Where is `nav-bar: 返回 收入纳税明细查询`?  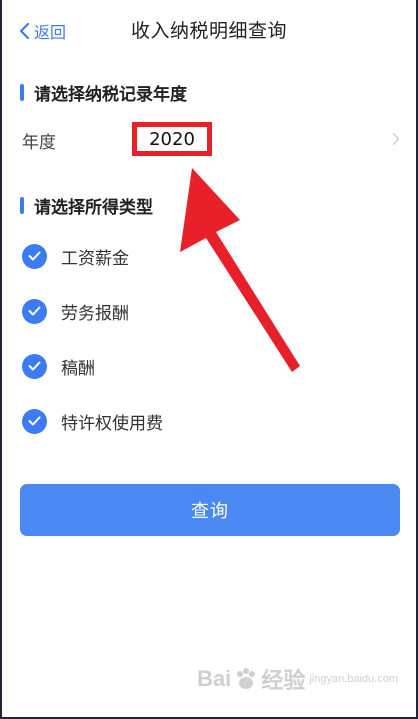 nav-bar: 返回 收入纳税明细查询 is located at coordinates (209, 31).